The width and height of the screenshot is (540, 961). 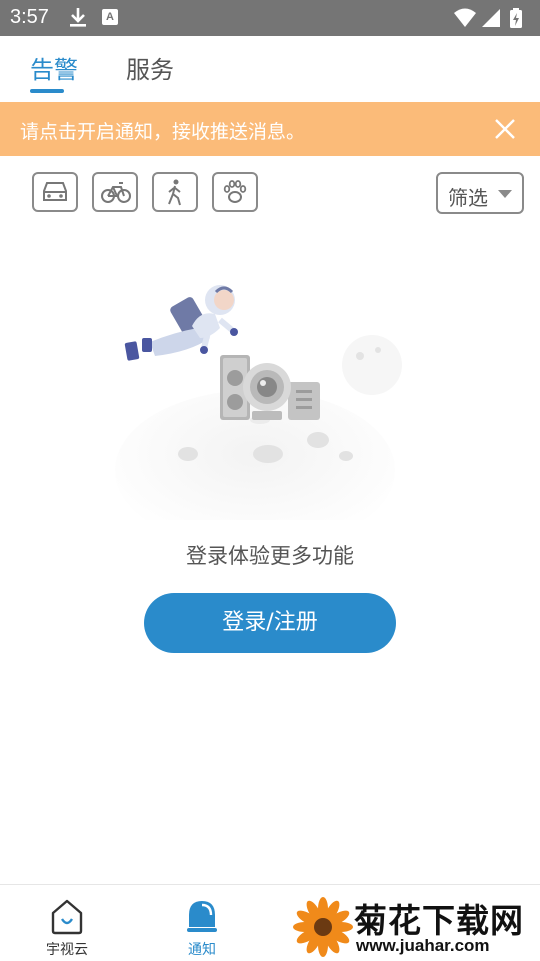 I want to click on filter-pedestrian-button, so click(x=175, y=192).